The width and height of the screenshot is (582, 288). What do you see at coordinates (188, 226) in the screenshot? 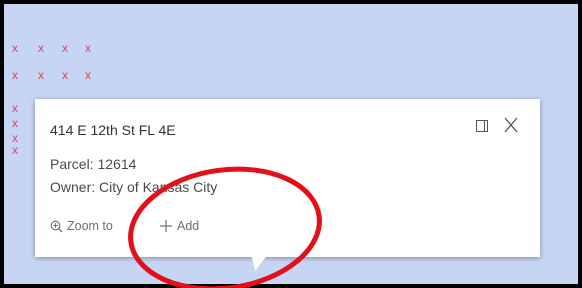
I see `add-label: Add` at bounding box center [188, 226].